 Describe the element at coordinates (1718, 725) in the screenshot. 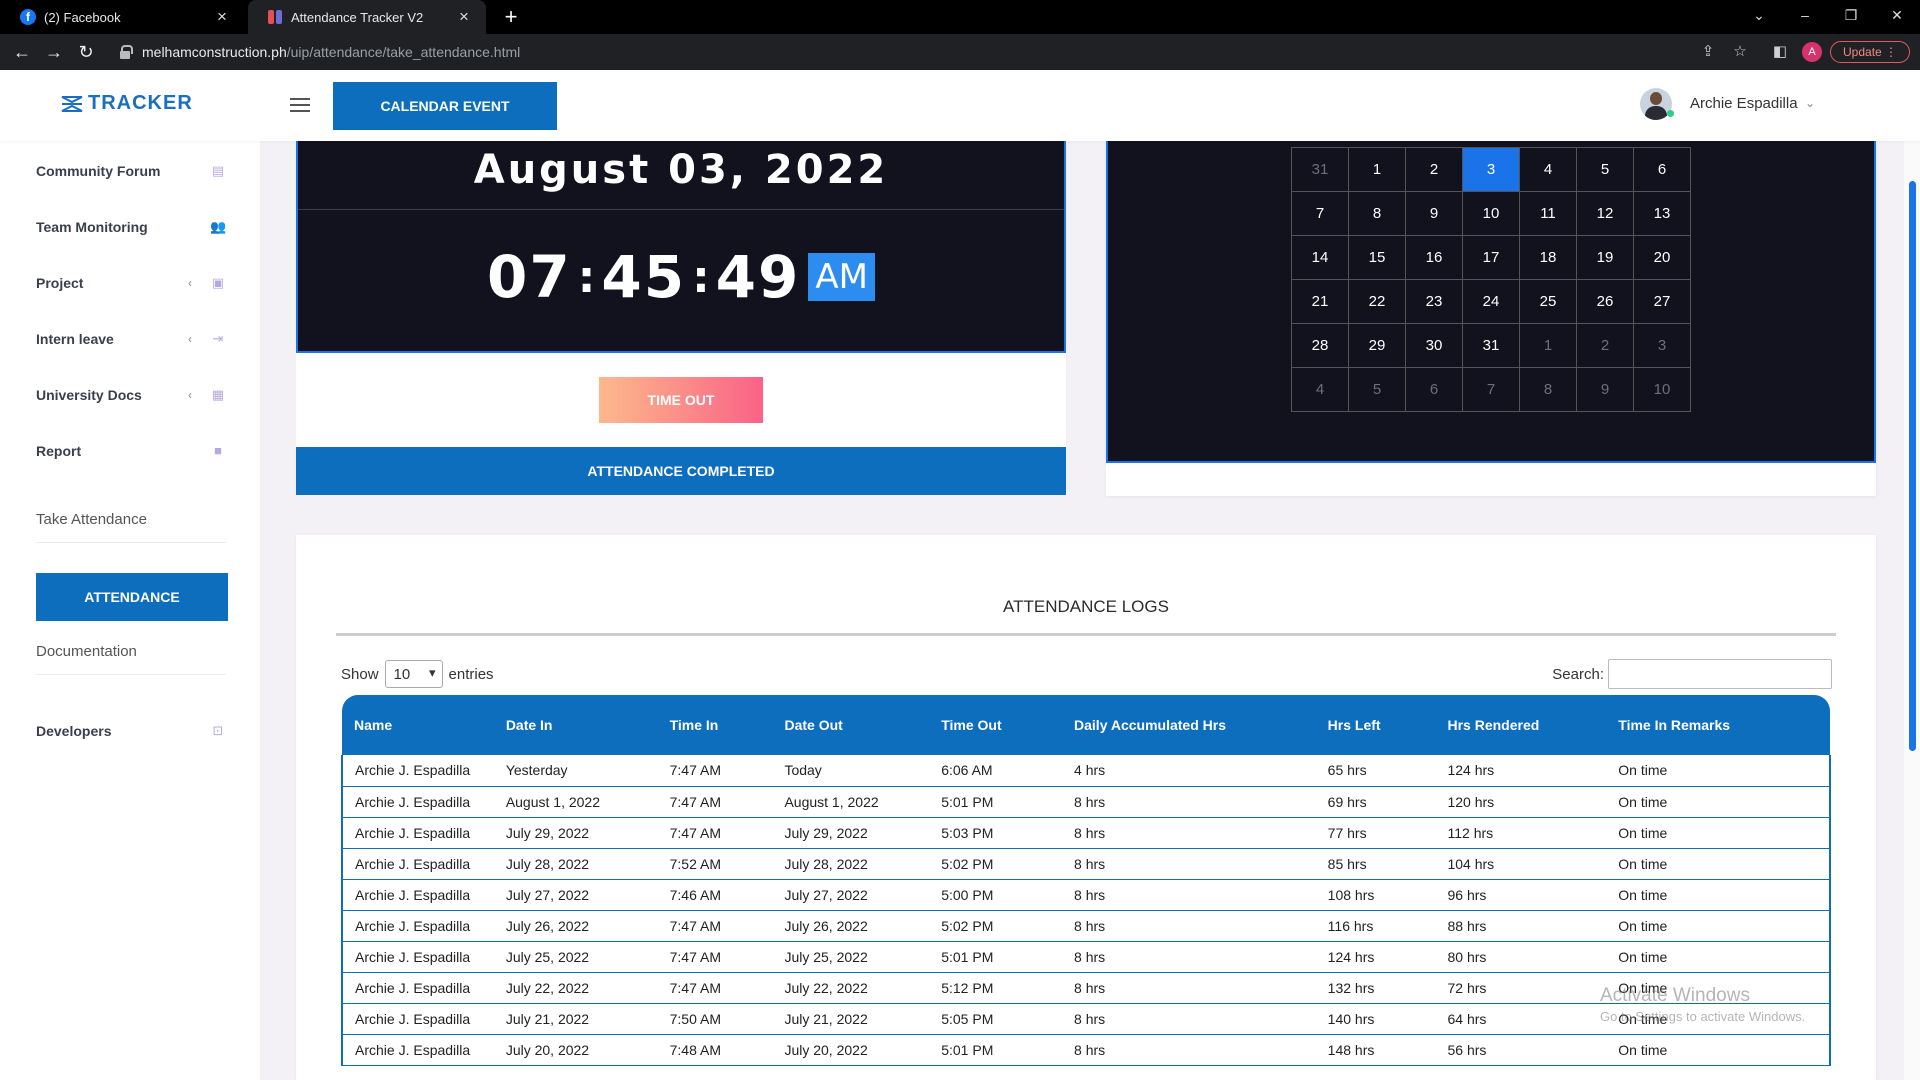

I see `column-header-remarks: Time In Remarks` at that location.